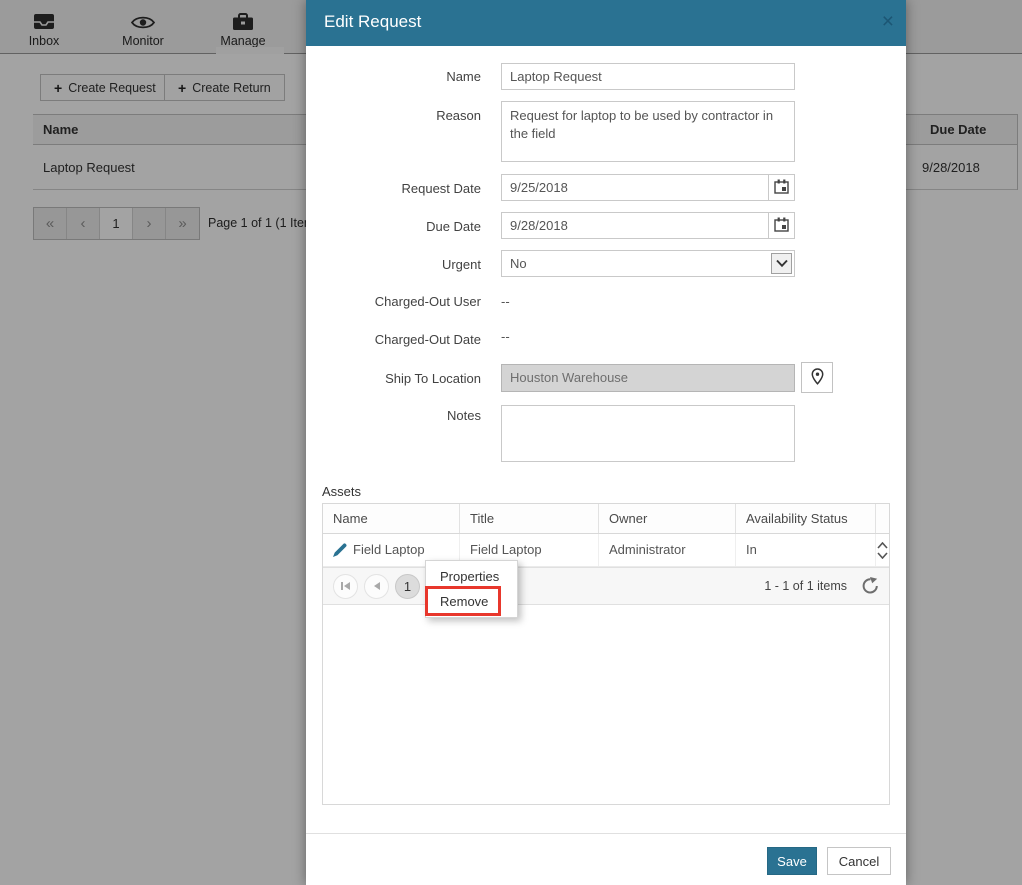  I want to click on urgent-label: Urgent, so click(461, 264).